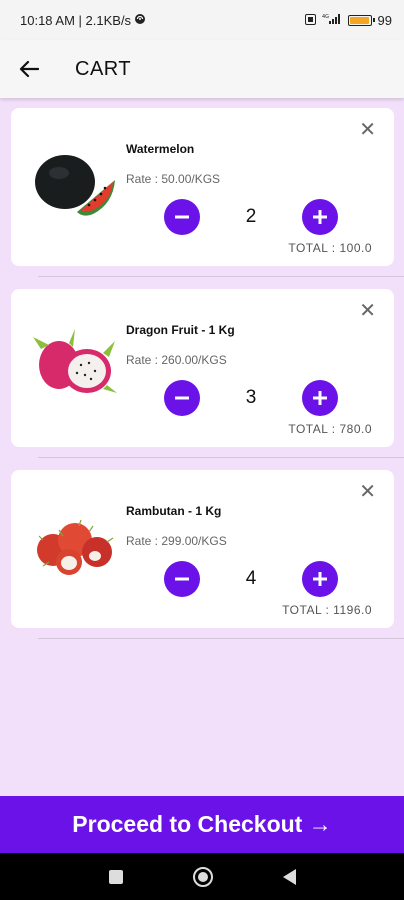 This screenshot has height=900, width=404. What do you see at coordinates (74, 183) in the screenshot?
I see `product-image-watermelon` at bounding box center [74, 183].